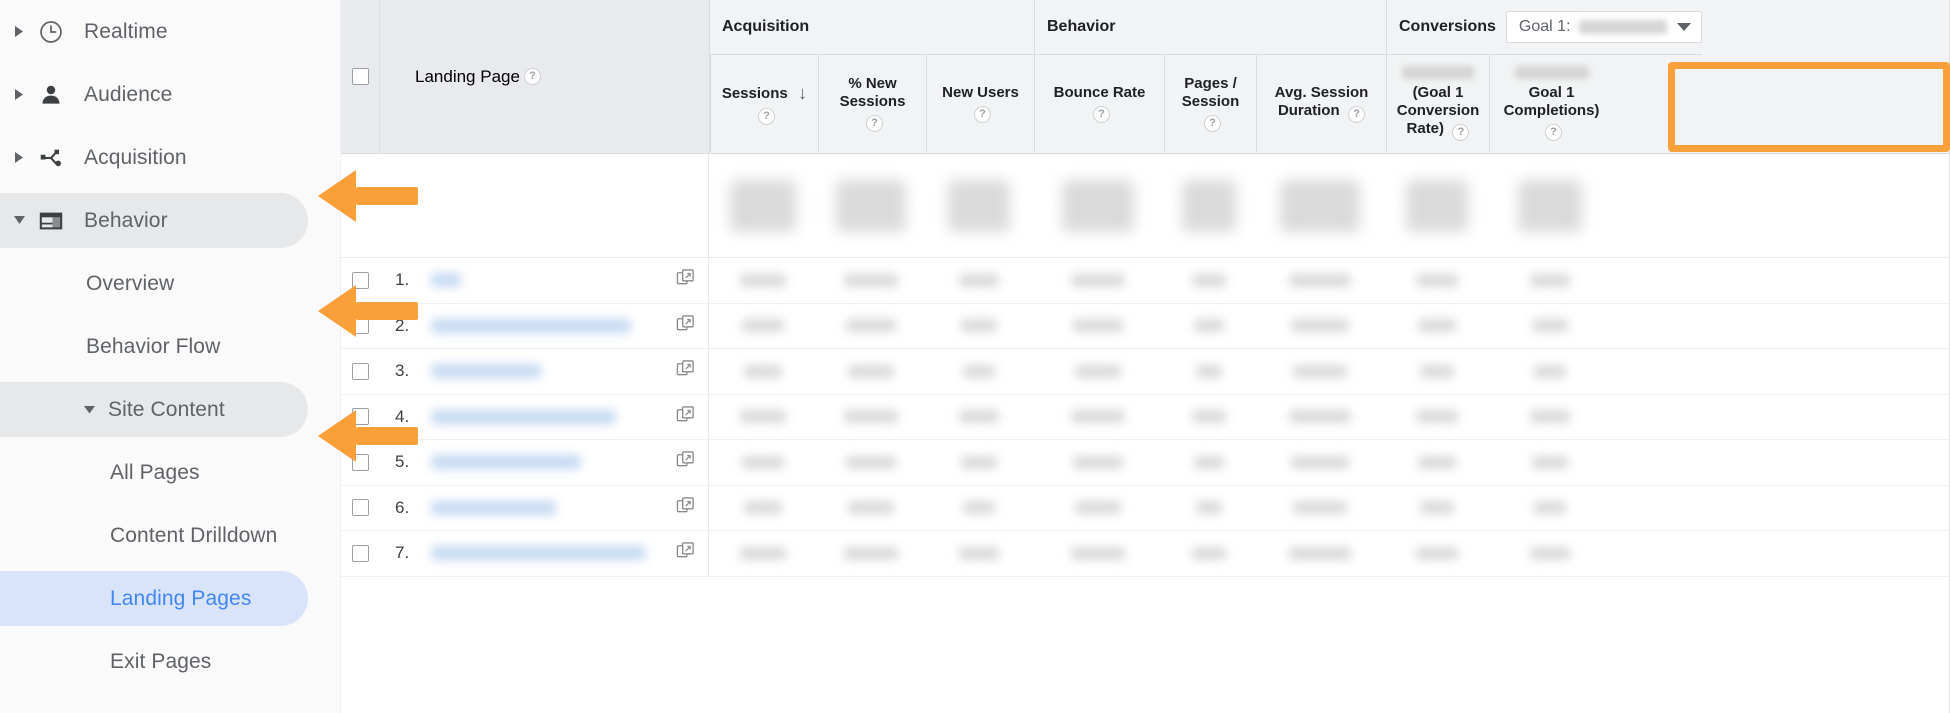 This screenshot has width=1950, height=713. What do you see at coordinates (1145, 417) in the screenshot?
I see `table-row: 4.` at bounding box center [1145, 417].